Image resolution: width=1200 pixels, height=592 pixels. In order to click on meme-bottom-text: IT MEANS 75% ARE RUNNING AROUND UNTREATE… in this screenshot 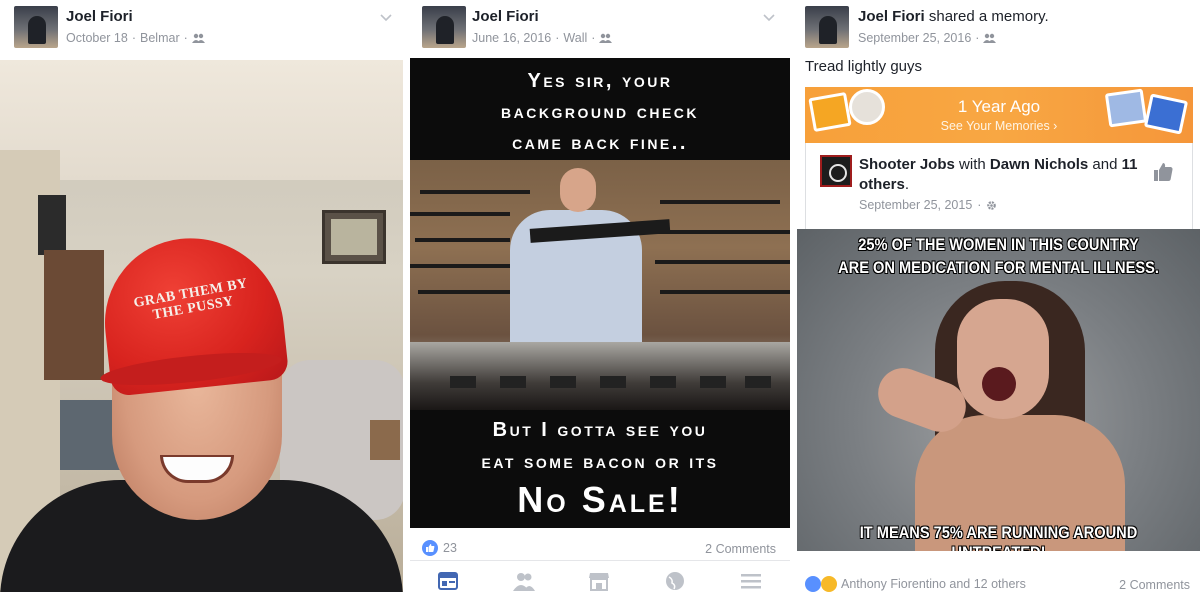, I will do `click(998, 537)`.